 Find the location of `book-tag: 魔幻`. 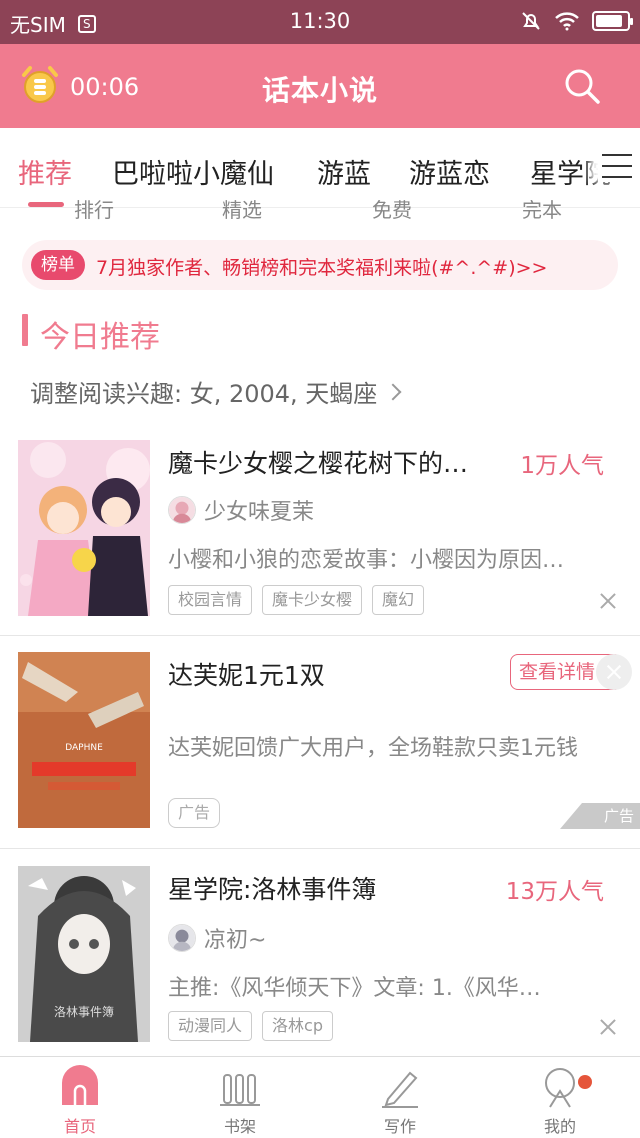

book-tag: 魔幻 is located at coordinates (398, 600).